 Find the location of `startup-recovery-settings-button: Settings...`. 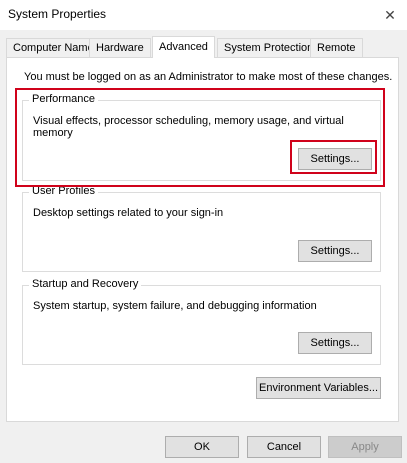

startup-recovery-settings-button: Settings... is located at coordinates (335, 343).